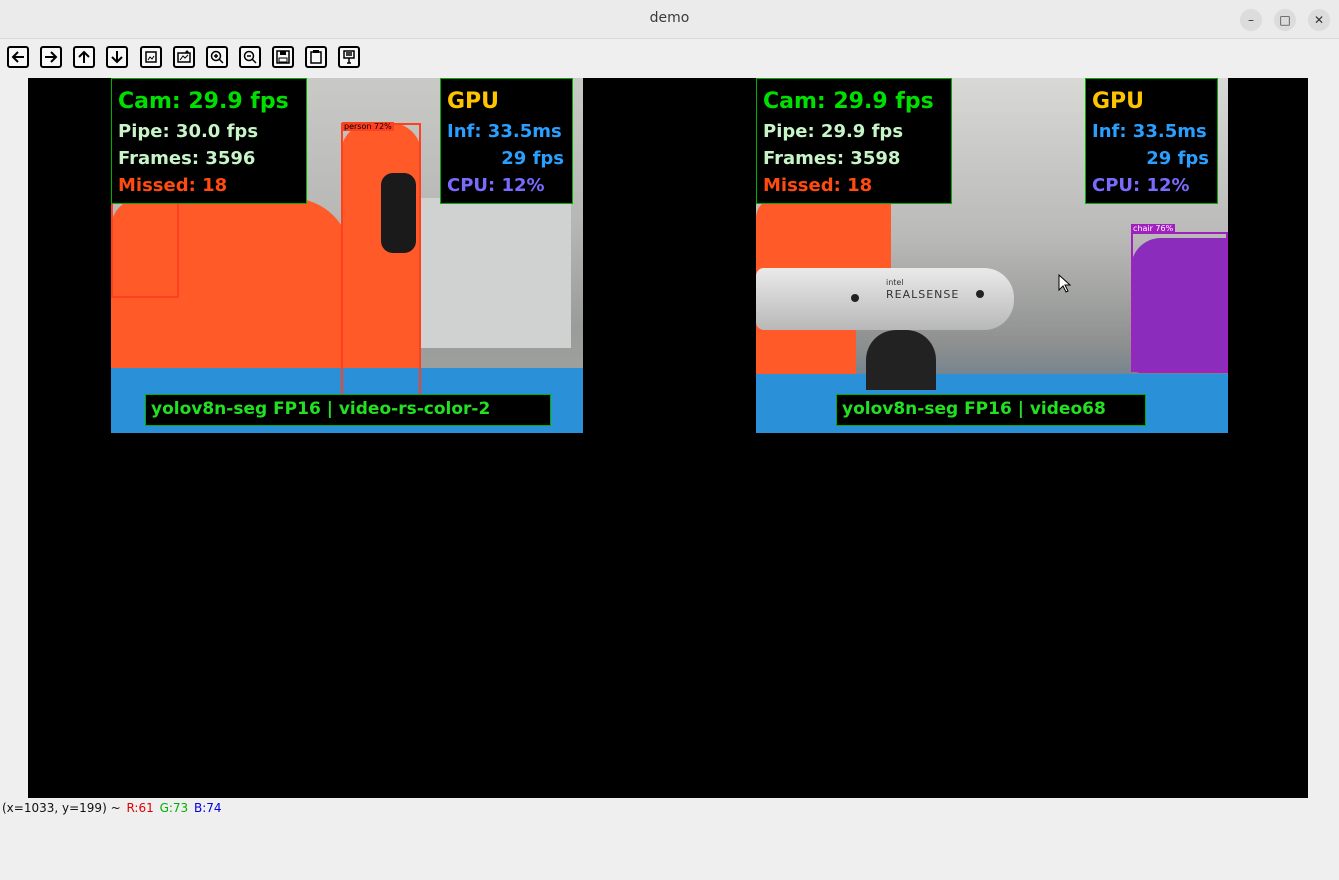 This screenshot has width=1339, height=880. I want to click on frames-text: Frames: 3596, so click(187, 158).